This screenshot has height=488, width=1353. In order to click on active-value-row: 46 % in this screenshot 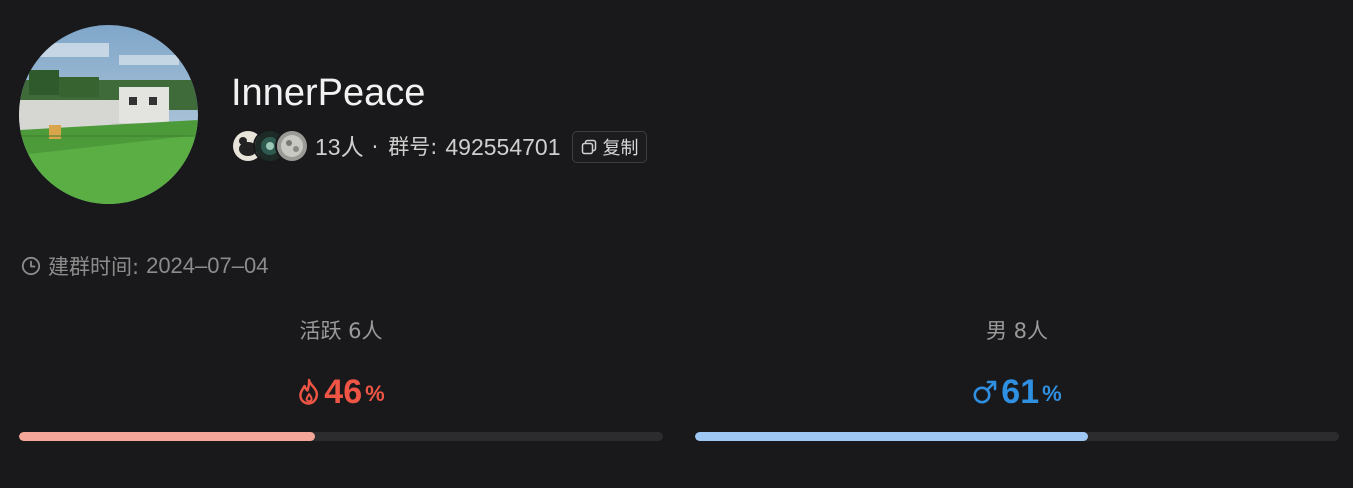, I will do `click(341, 392)`.